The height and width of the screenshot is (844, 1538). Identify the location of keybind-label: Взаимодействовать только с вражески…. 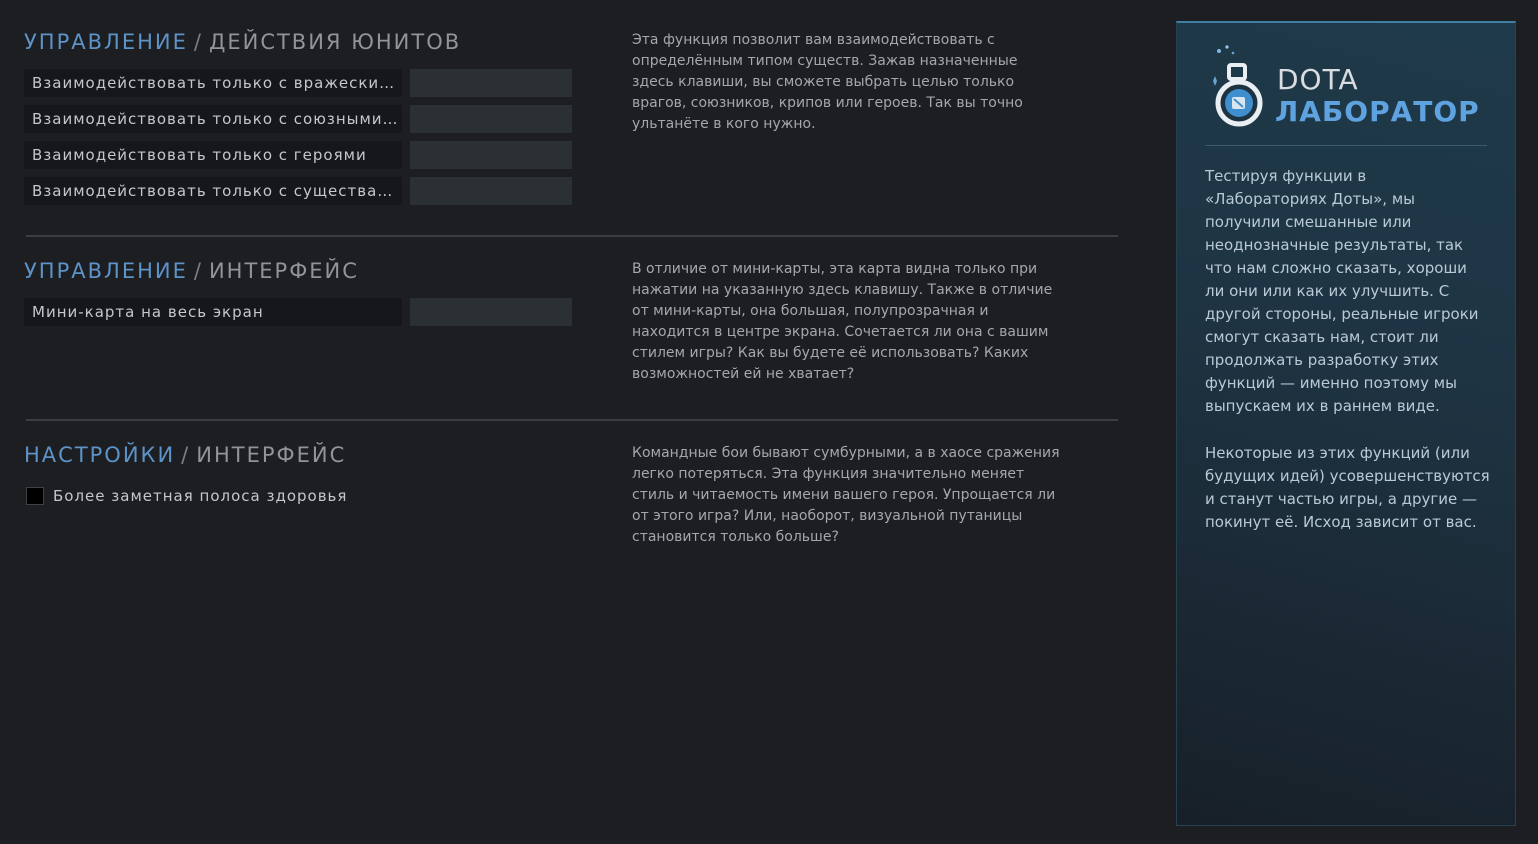
(213, 83).